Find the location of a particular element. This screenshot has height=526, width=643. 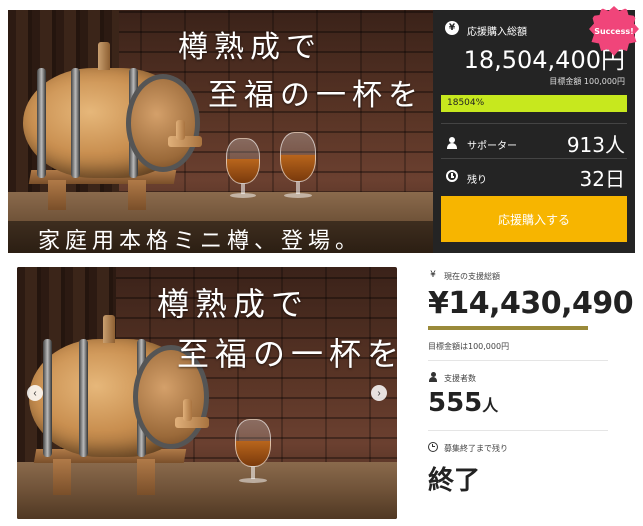

supporters-value: 913人 is located at coordinates (595, 145).